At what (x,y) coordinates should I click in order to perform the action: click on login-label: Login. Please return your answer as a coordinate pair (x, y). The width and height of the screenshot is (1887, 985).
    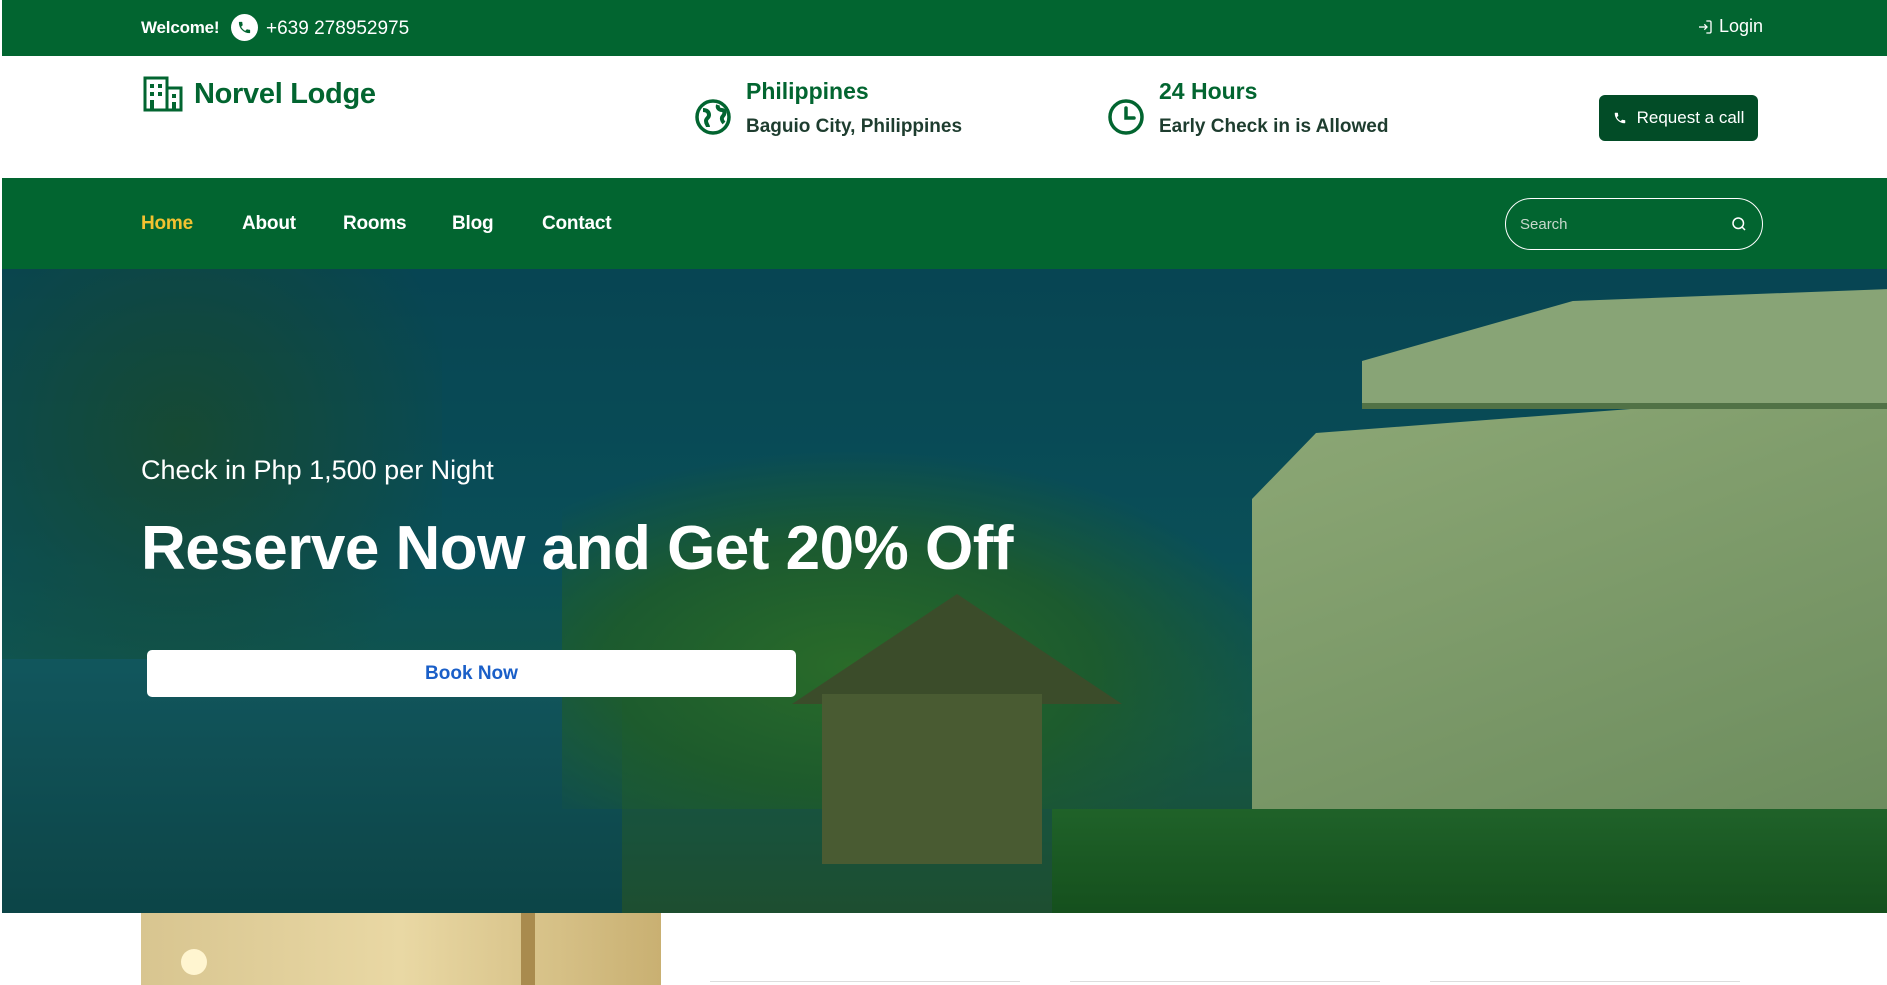
    Looking at the image, I should click on (1740, 26).